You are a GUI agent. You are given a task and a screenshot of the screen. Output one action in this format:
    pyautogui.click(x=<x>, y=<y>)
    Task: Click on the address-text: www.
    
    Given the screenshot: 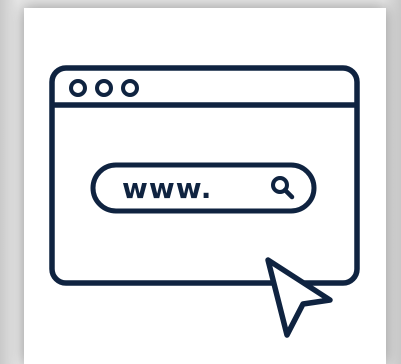 What is the action you would take?
    pyautogui.click(x=167, y=188)
    